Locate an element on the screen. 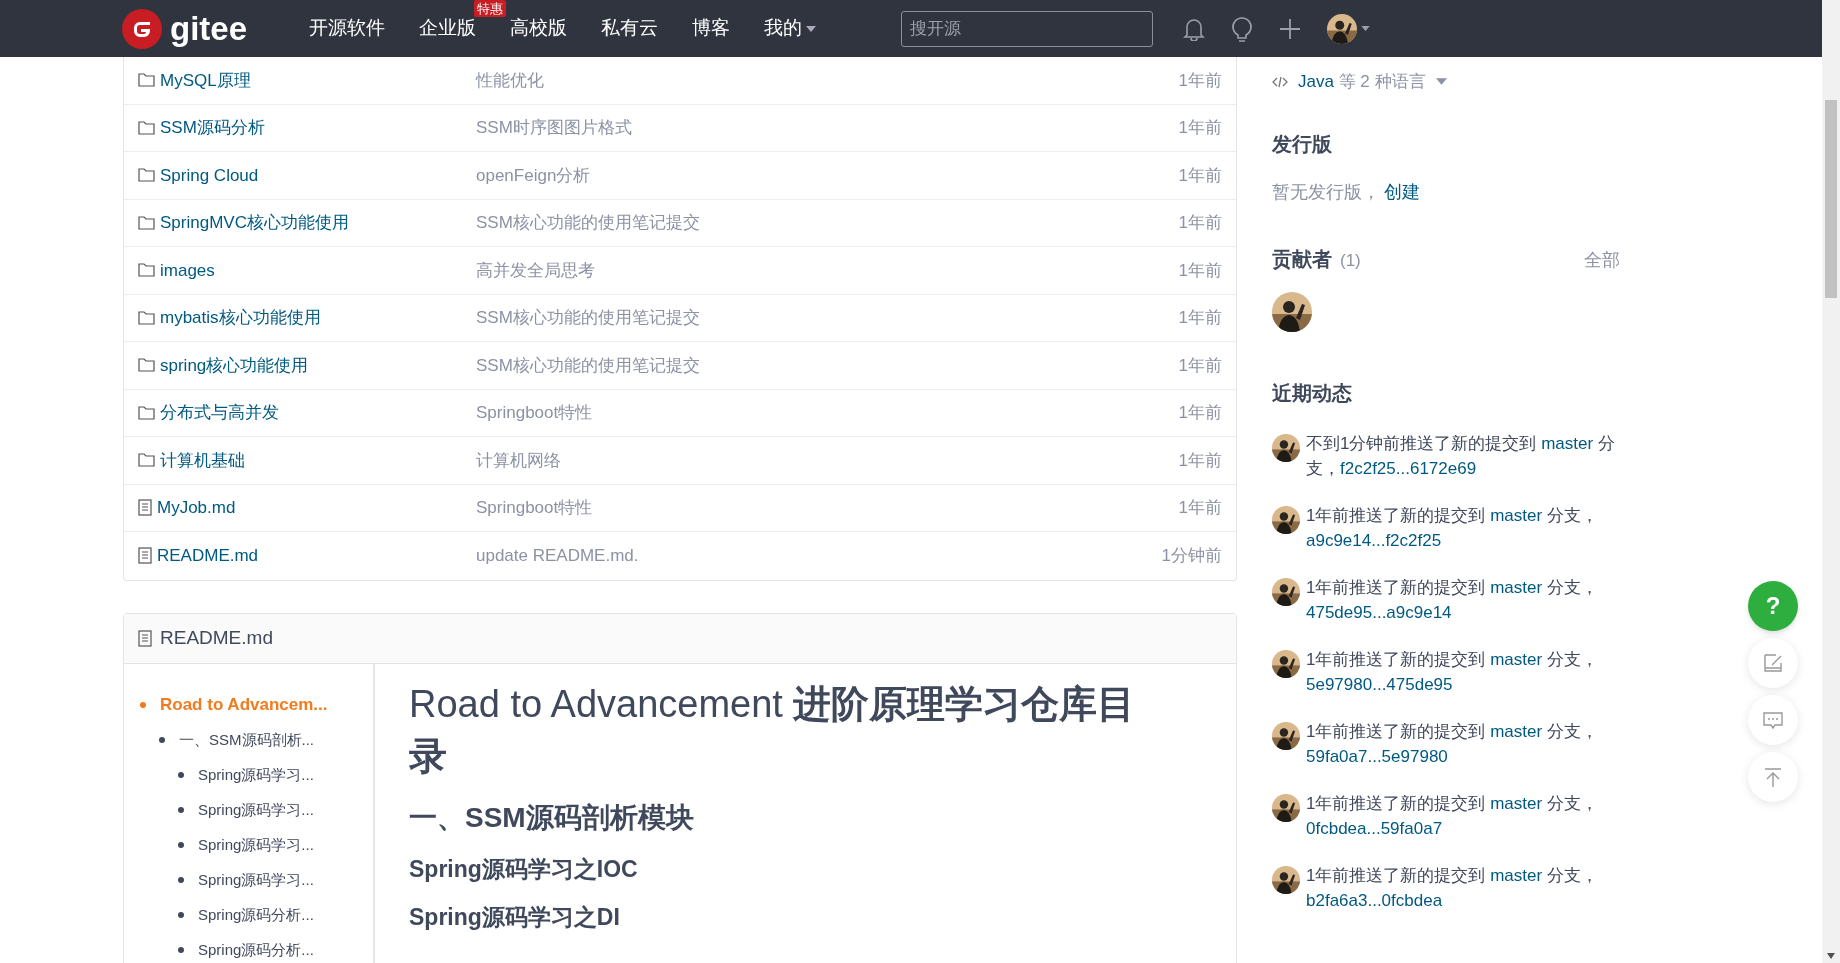 The height and width of the screenshot is (963, 1840). commit-range-link: 475de95...a9c9e14 is located at coordinates (1379, 612).